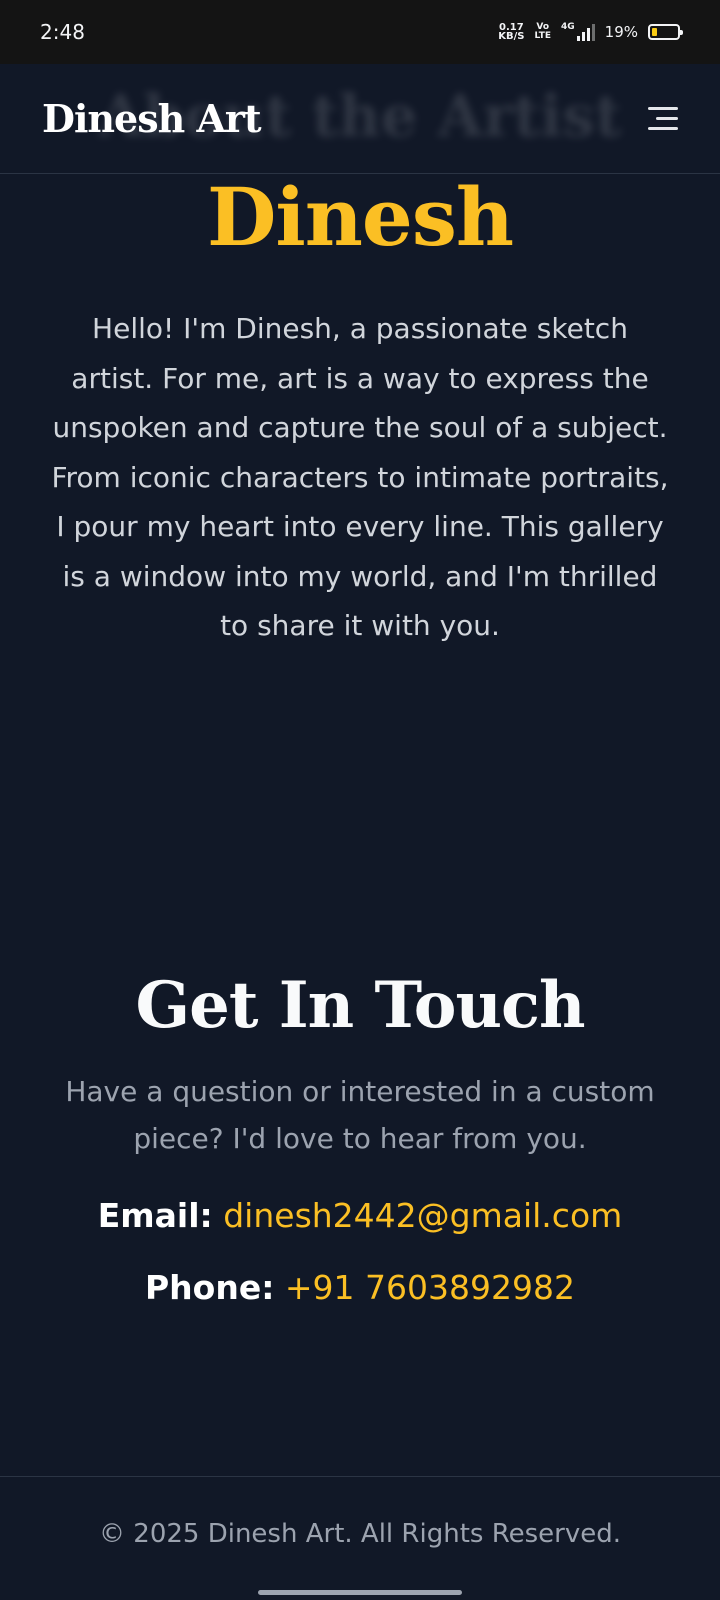  I want to click on volte-icon: Vo LTE, so click(542, 32).